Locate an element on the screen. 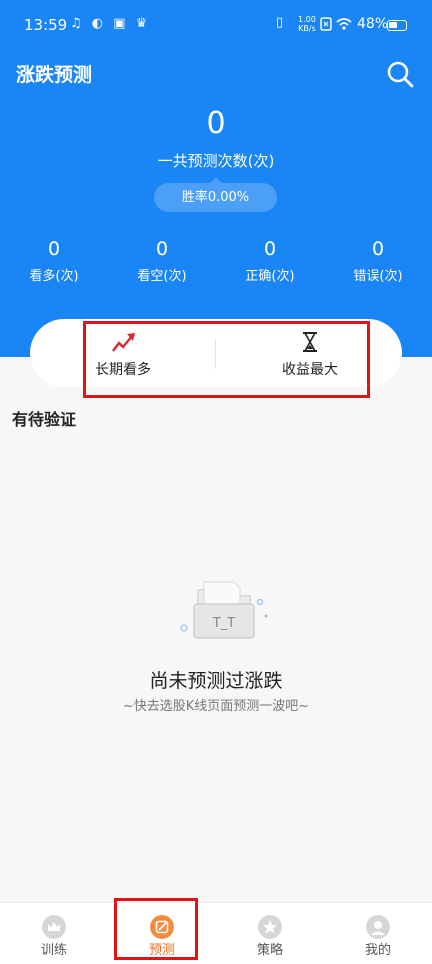 This screenshot has width=432, height=964. notification-icons: ♫ ◐ ▣ ♛ is located at coordinates (110, 23).